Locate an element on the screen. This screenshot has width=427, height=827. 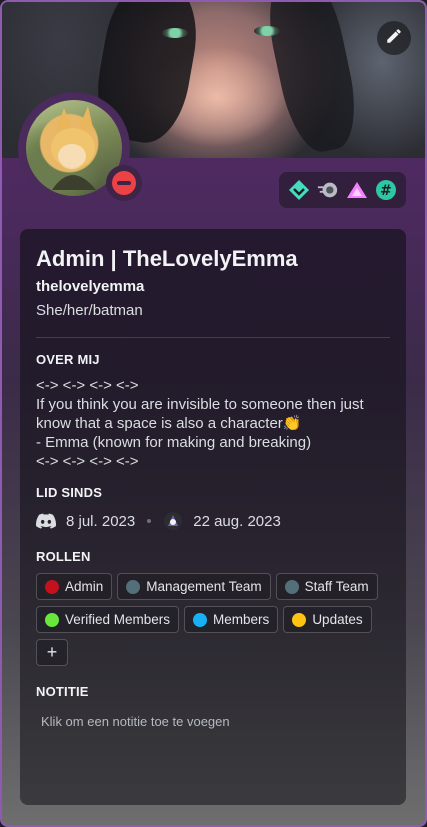
pronouns: She/her/batman is located at coordinates (89, 310).